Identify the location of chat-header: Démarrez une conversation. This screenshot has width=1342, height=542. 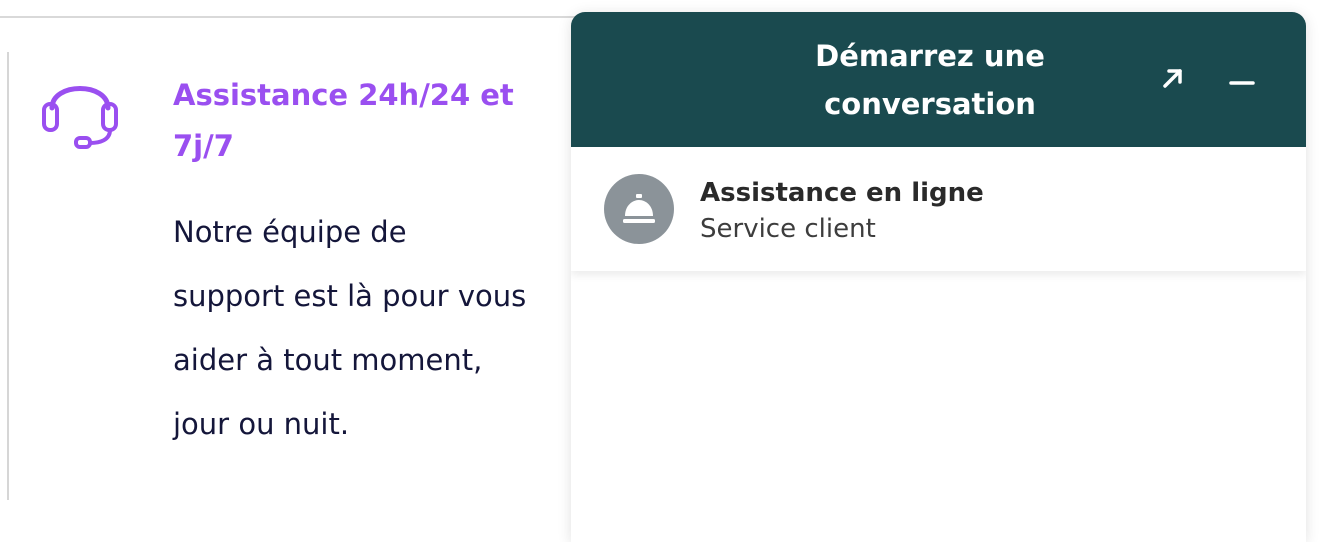
(938, 79).